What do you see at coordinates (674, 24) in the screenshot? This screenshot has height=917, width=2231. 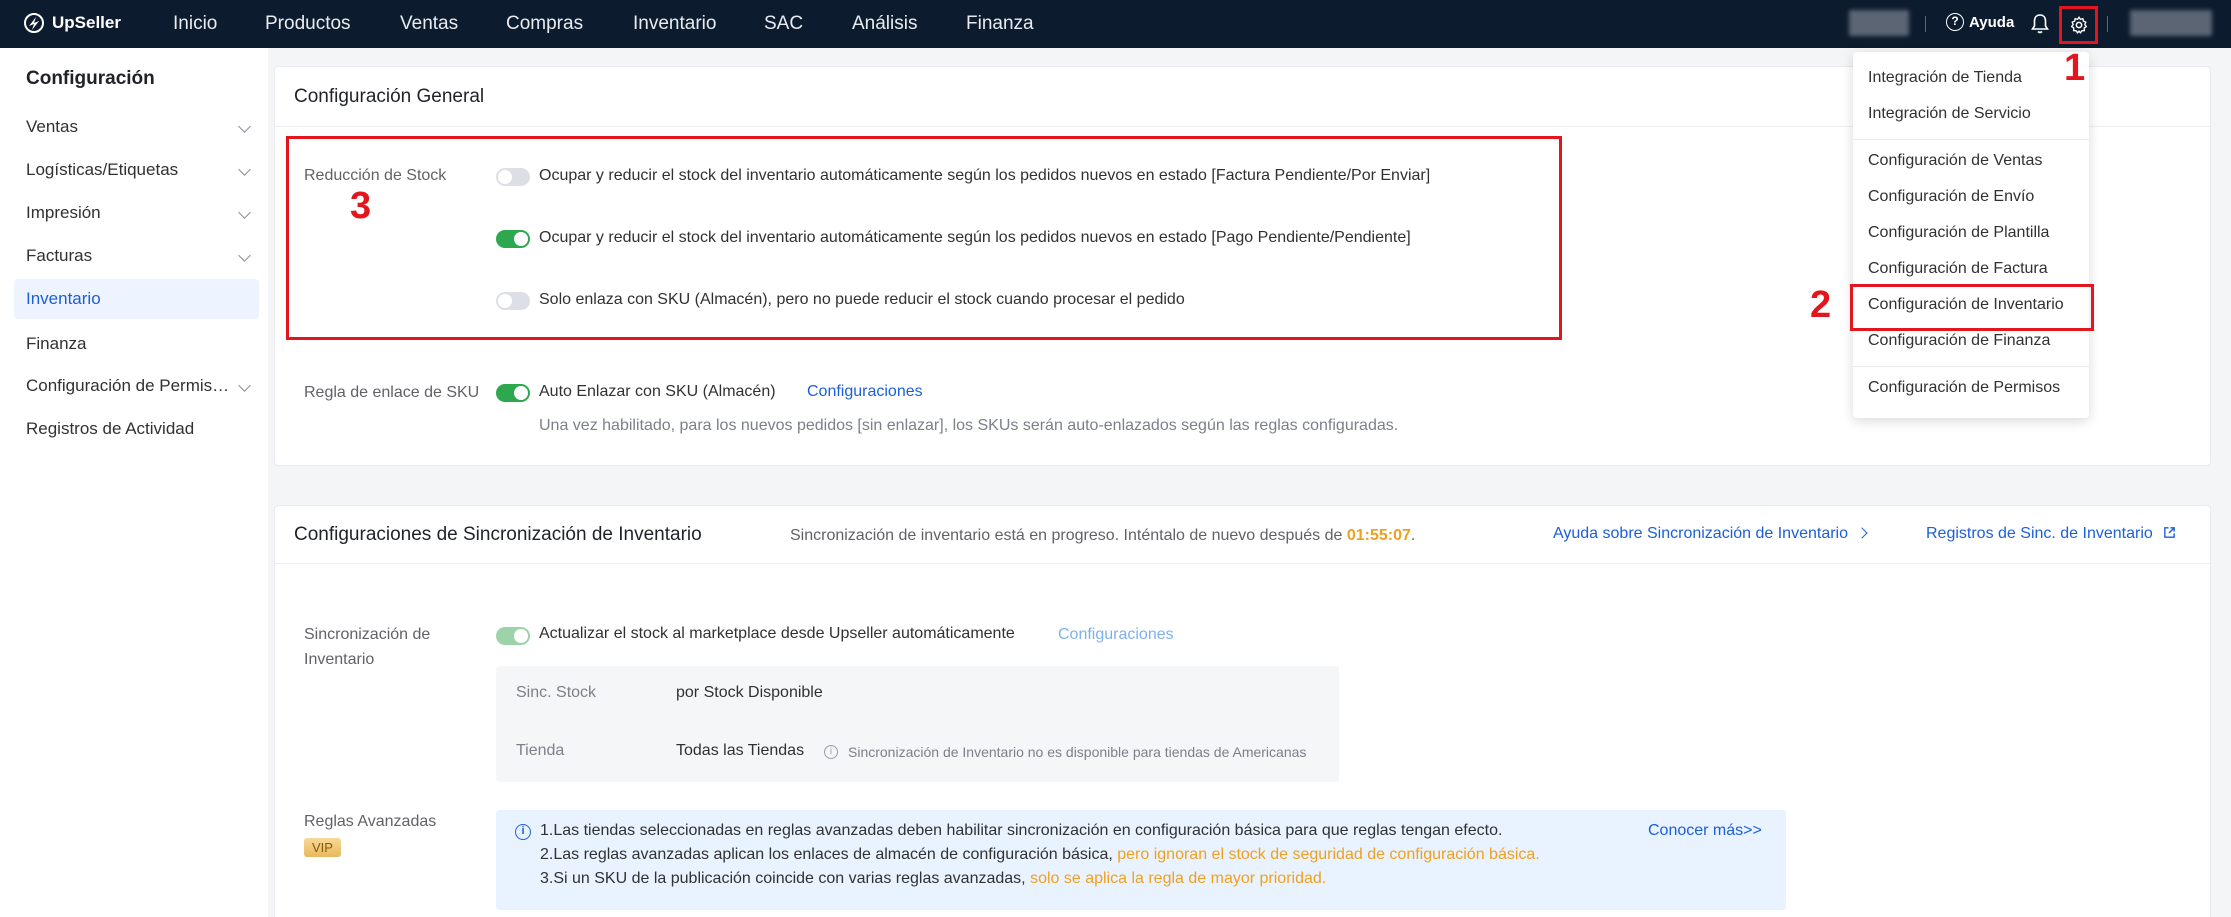 I see `nav-inventario: Inventario` at bounding box center [674, 24].